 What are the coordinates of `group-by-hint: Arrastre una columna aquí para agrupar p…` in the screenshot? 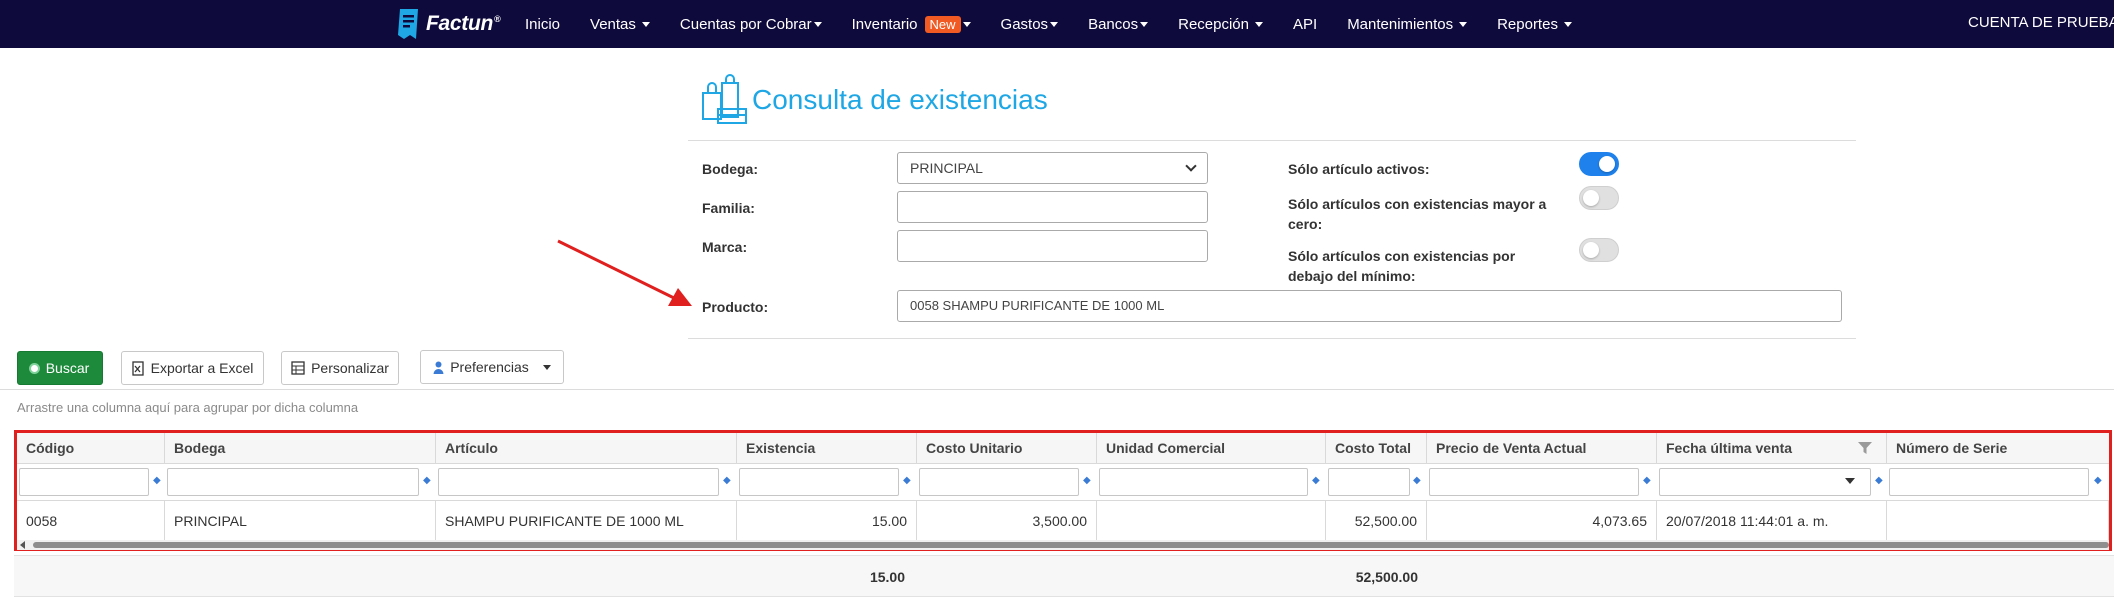 It's located at (187, 407).